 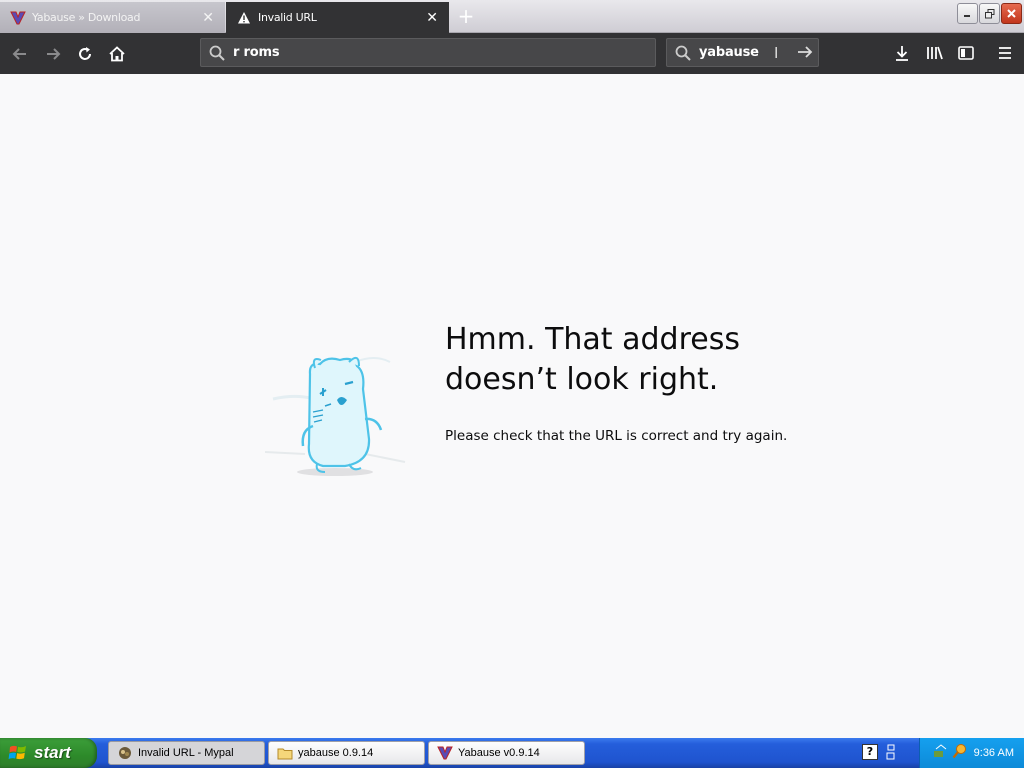 I want to click on reload-button, so click(x=85, y=54).